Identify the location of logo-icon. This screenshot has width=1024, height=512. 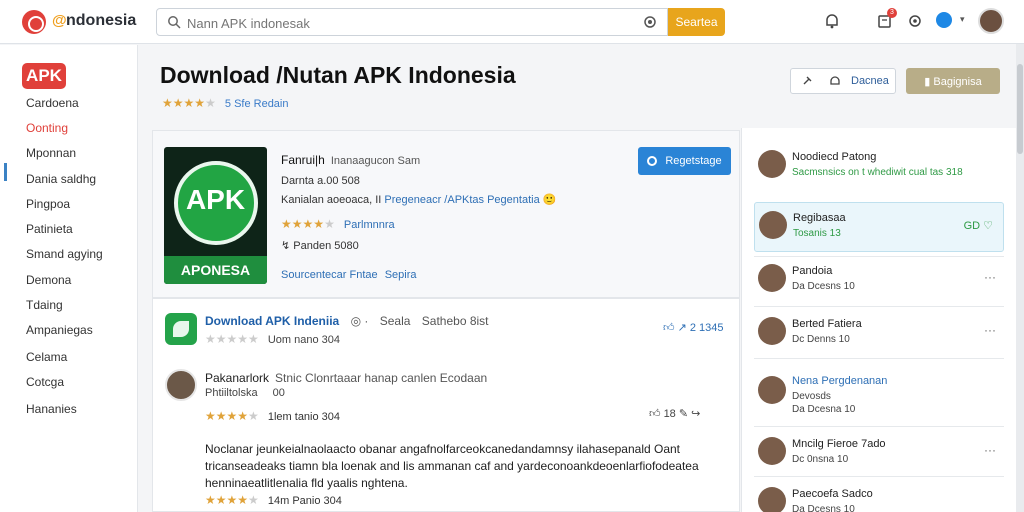
(34, 22).